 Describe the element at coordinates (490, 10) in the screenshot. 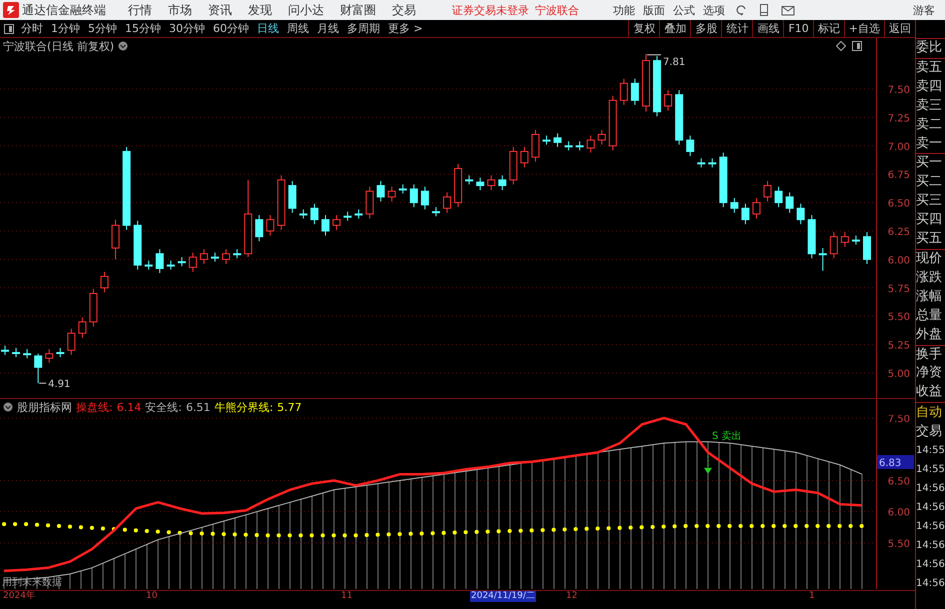

I see `status-notice: 证券交易未登录` at that location.